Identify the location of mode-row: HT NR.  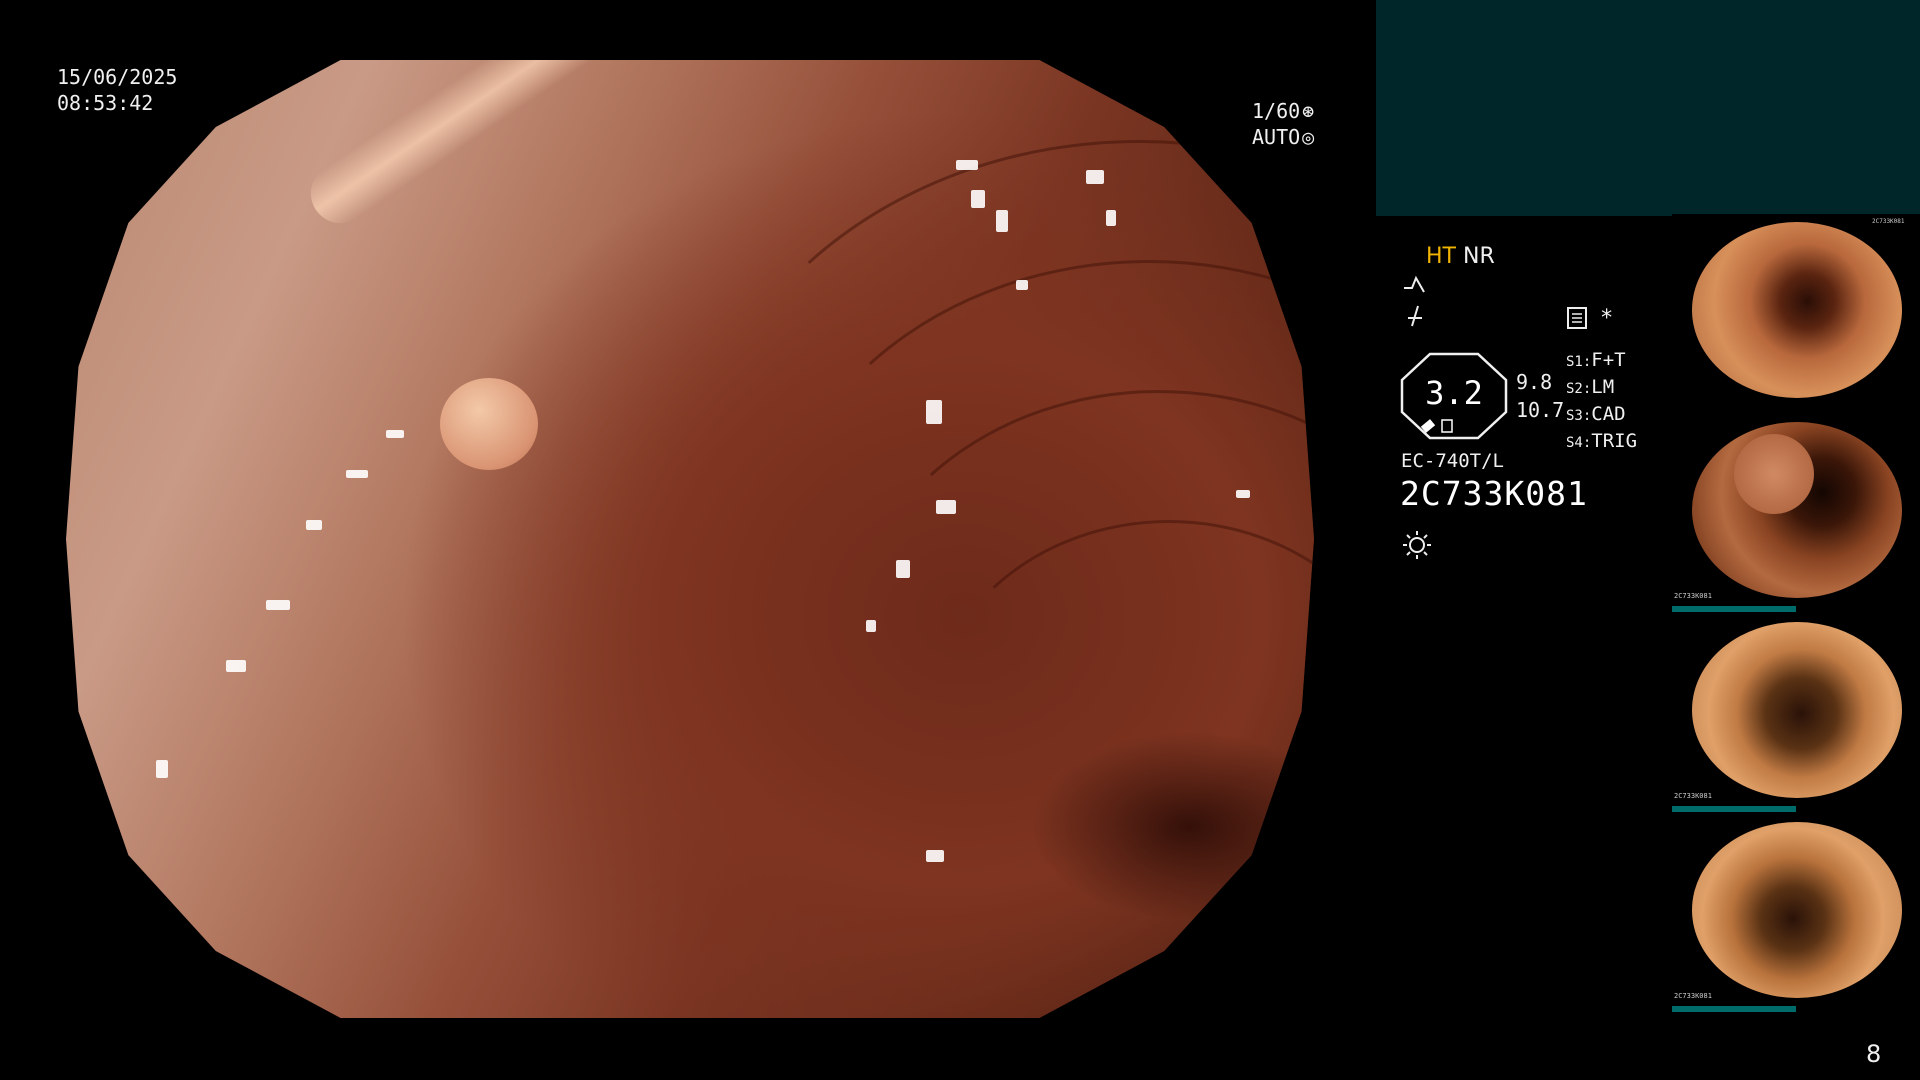
(1460, 256).